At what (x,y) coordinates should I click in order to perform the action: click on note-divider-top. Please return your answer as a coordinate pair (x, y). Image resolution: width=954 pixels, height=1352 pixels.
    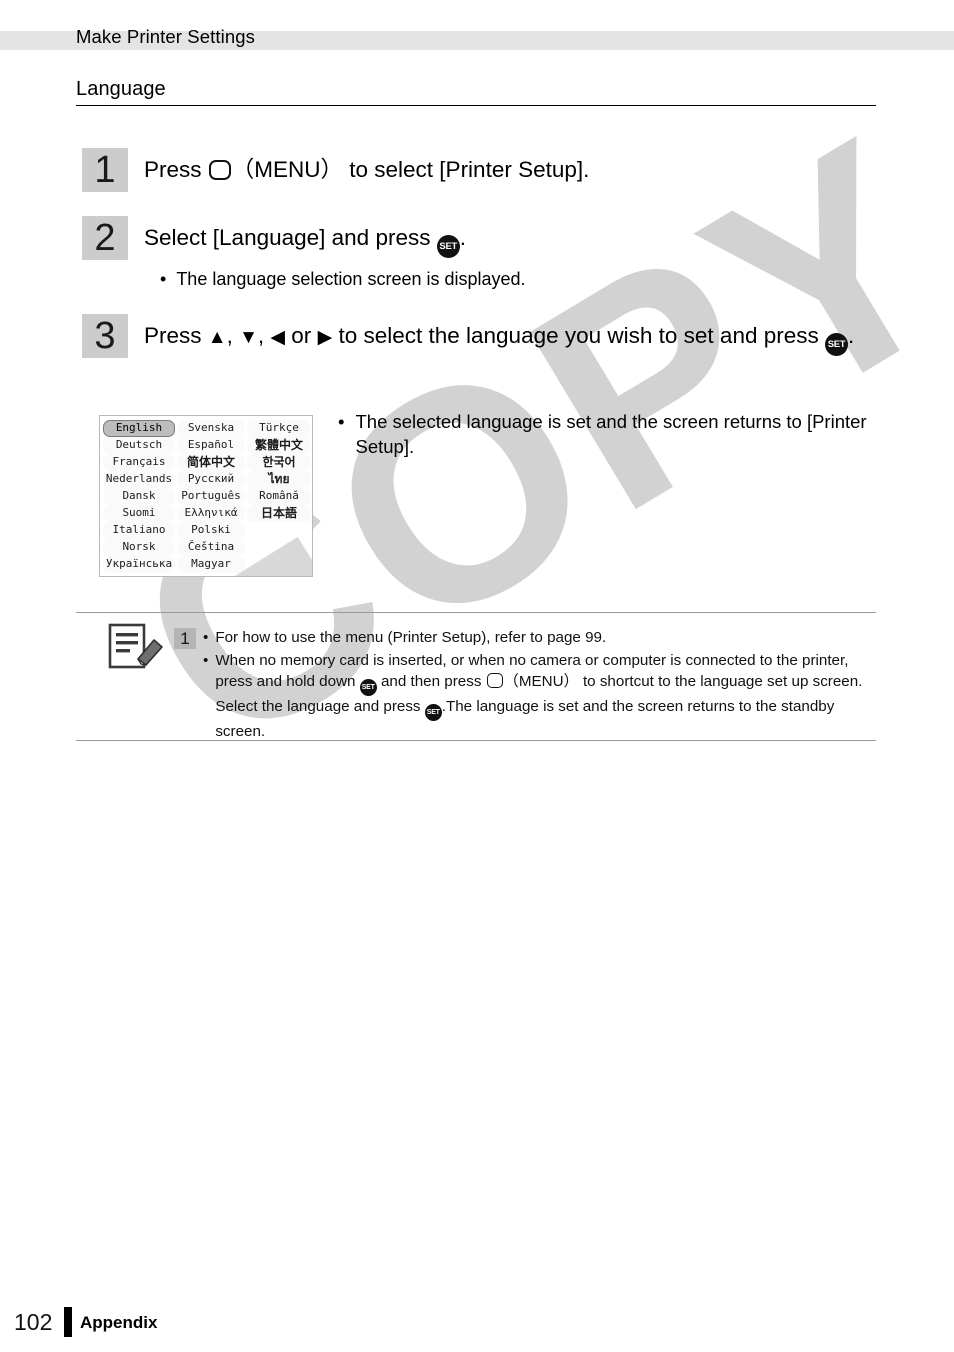
    Looking at the image, I should click on (476, 612).